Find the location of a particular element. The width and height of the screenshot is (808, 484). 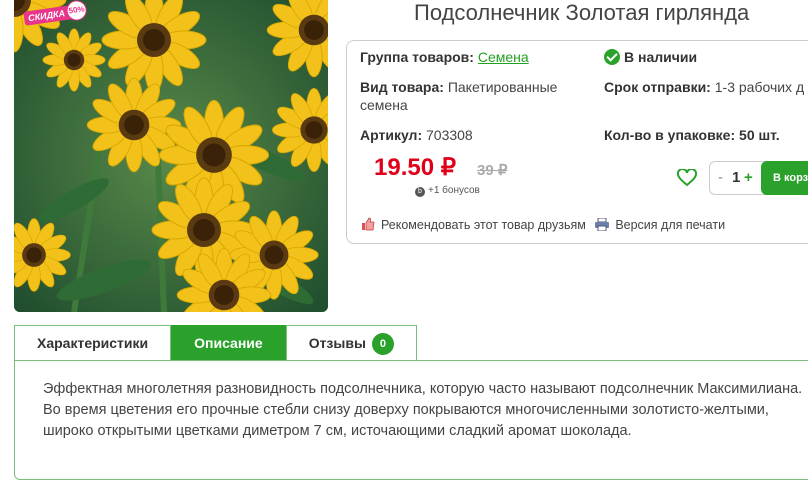

sku-value: 703308 is located at coordinates (449, 135).